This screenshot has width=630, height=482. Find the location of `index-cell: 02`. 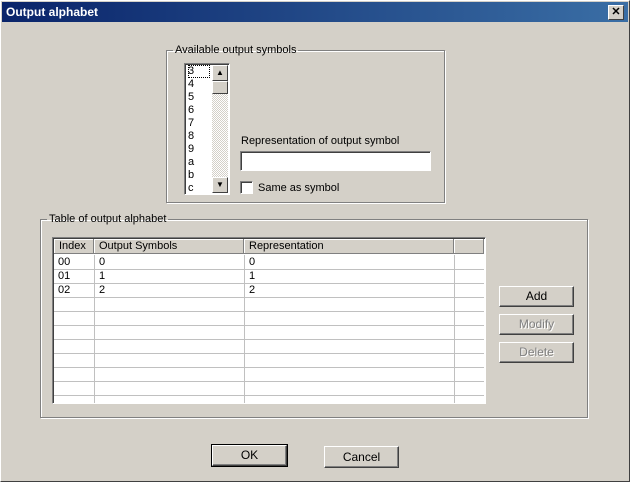

index-cell: 02 is located at coordinates (64, 290).